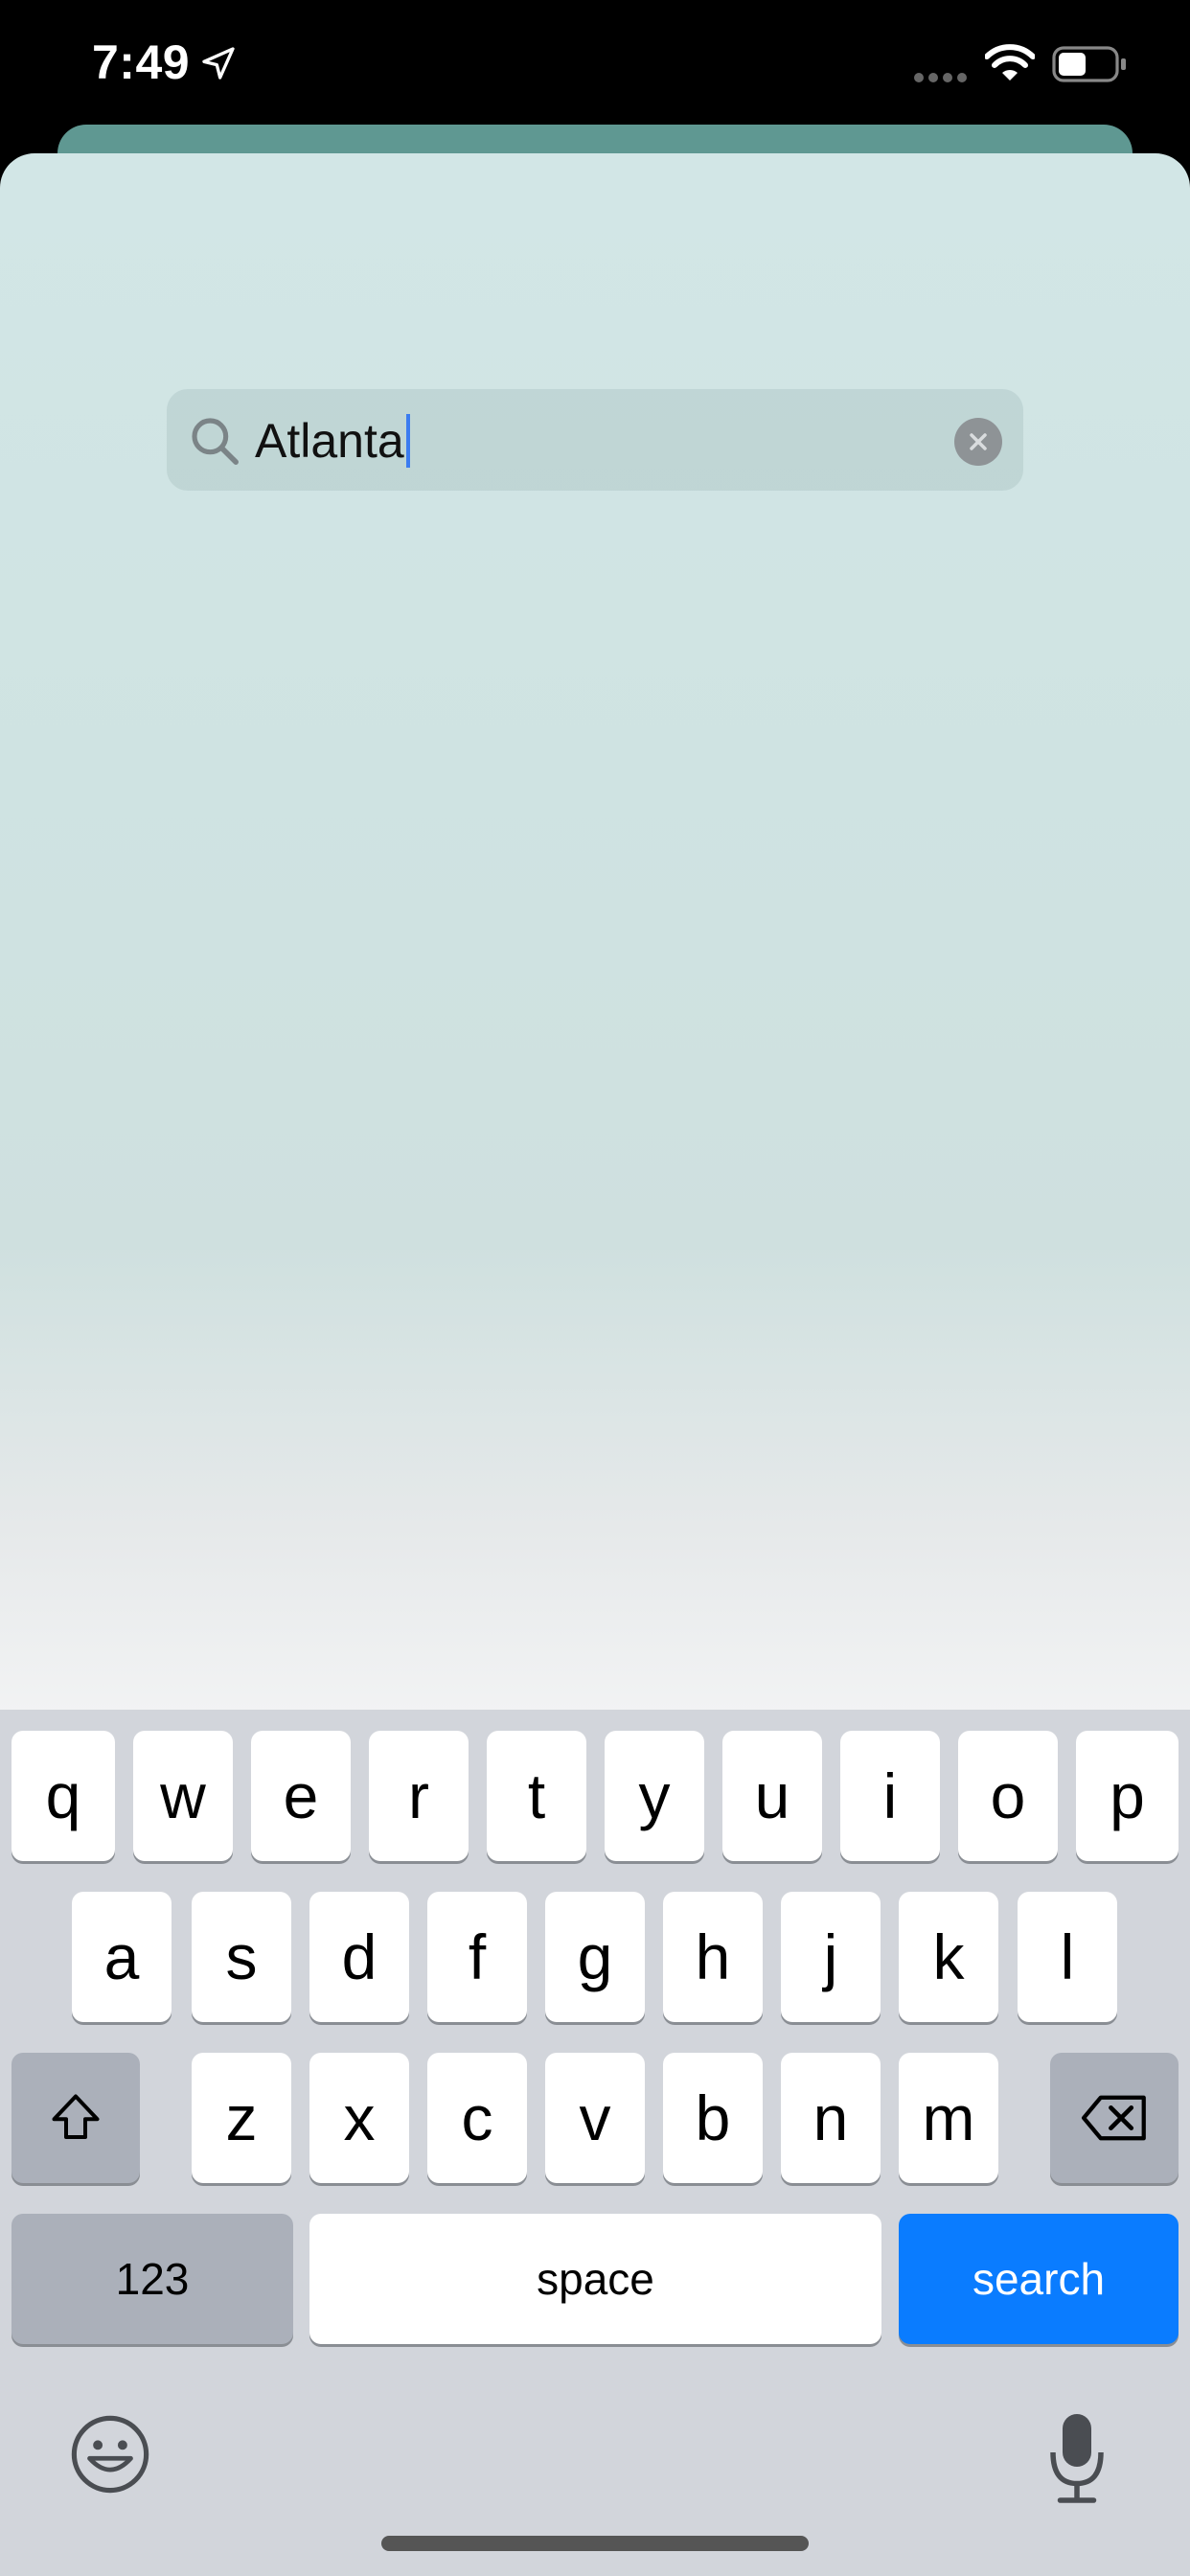 The width and height of the screenshot is (1190, 2576). I want to click on clear-text-button, so click(978, 442).